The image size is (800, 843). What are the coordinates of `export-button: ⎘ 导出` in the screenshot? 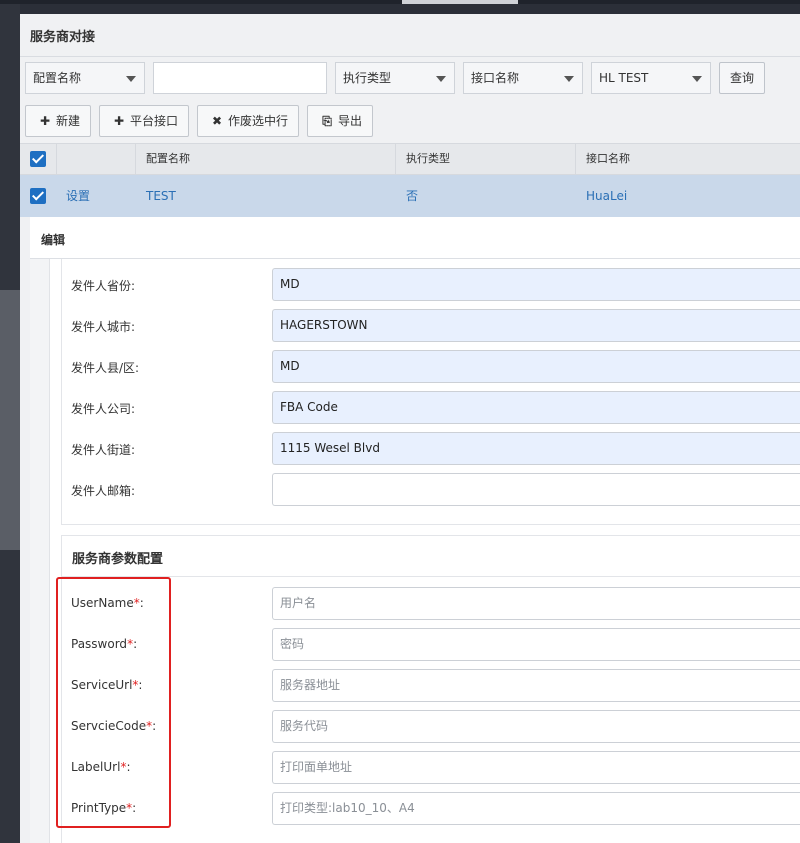 It's located at (340, 121).